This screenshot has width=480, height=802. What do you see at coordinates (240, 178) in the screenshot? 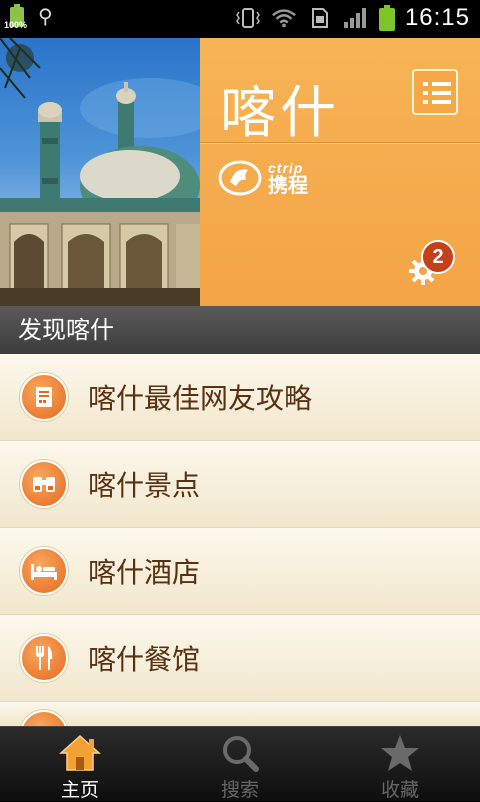
I see `dolphin-logo-icon` at bounding box center [240, 178].